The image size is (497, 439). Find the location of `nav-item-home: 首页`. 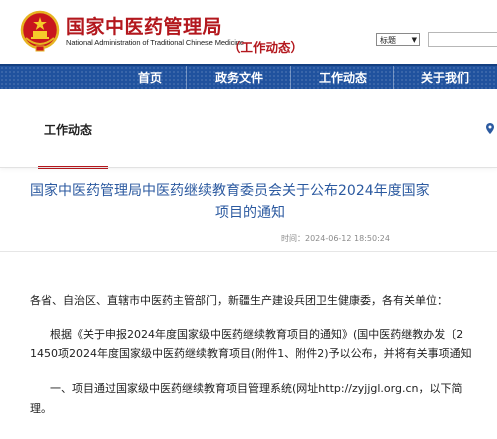

nav-item-home: 首页 is located at coordinates (150, 77).